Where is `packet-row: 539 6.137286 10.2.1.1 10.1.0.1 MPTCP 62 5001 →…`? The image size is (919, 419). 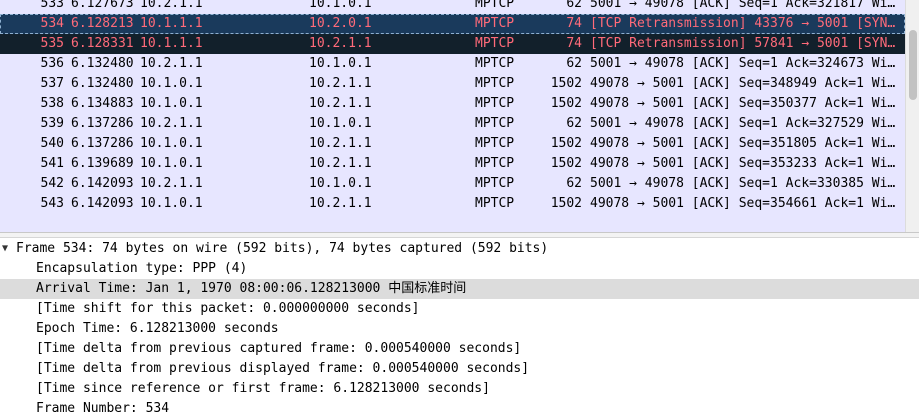
packet-row: 539 6.137286 10.2.1.1 10.1.0.1 MPTCP 62 5001 →… is located at coordinates (452, 124).